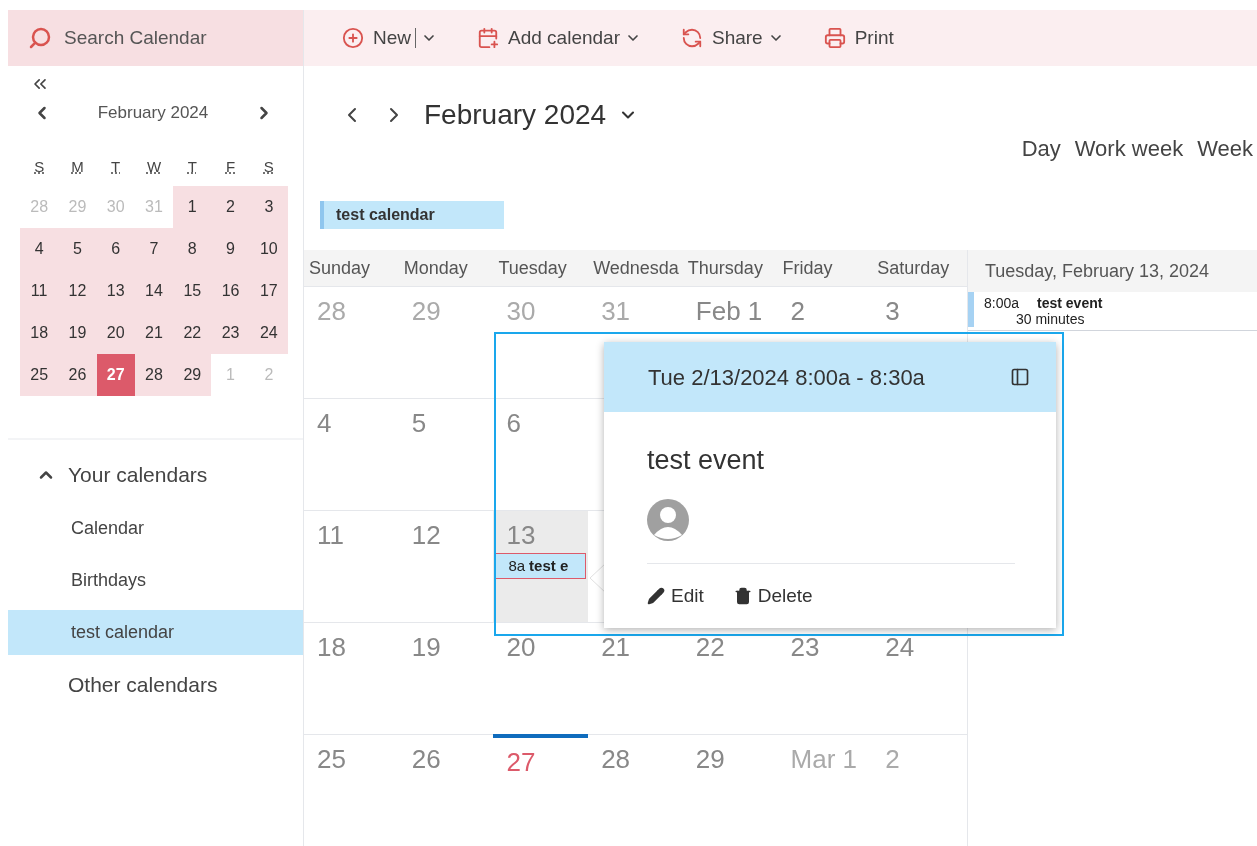  What do you see at coordinates (330, 535) in the screenshot?
I see `day-number: 11` at bounding box center [330, 535].